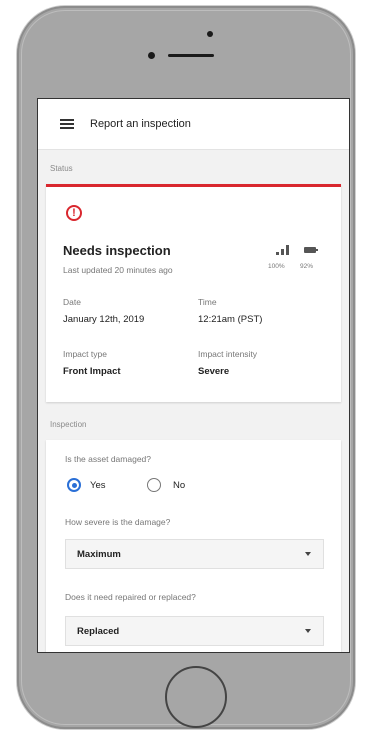  I want to click on damaged-question: Is the asset damaged?, so click(108, 459).